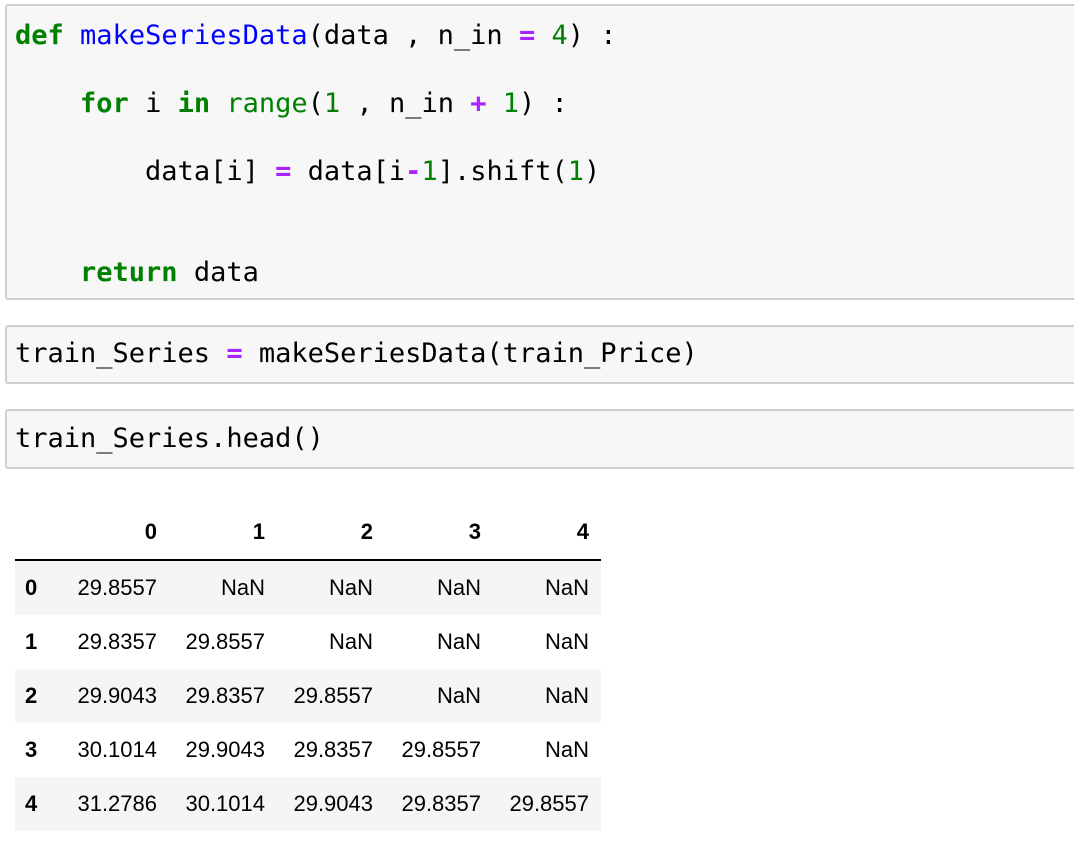 This screenshot has width=1074, height=860. Describe the element at coordinates (31, 803) in the screenshot. I see `row-index: 4` at that location.